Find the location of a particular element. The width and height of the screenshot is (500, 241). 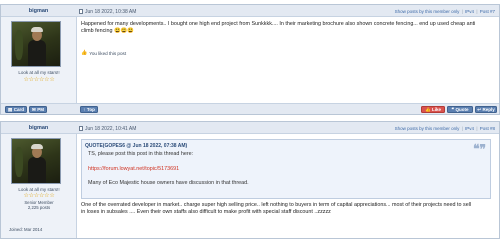

pm-button: ✉ PM is located at coordinates (38, 109).